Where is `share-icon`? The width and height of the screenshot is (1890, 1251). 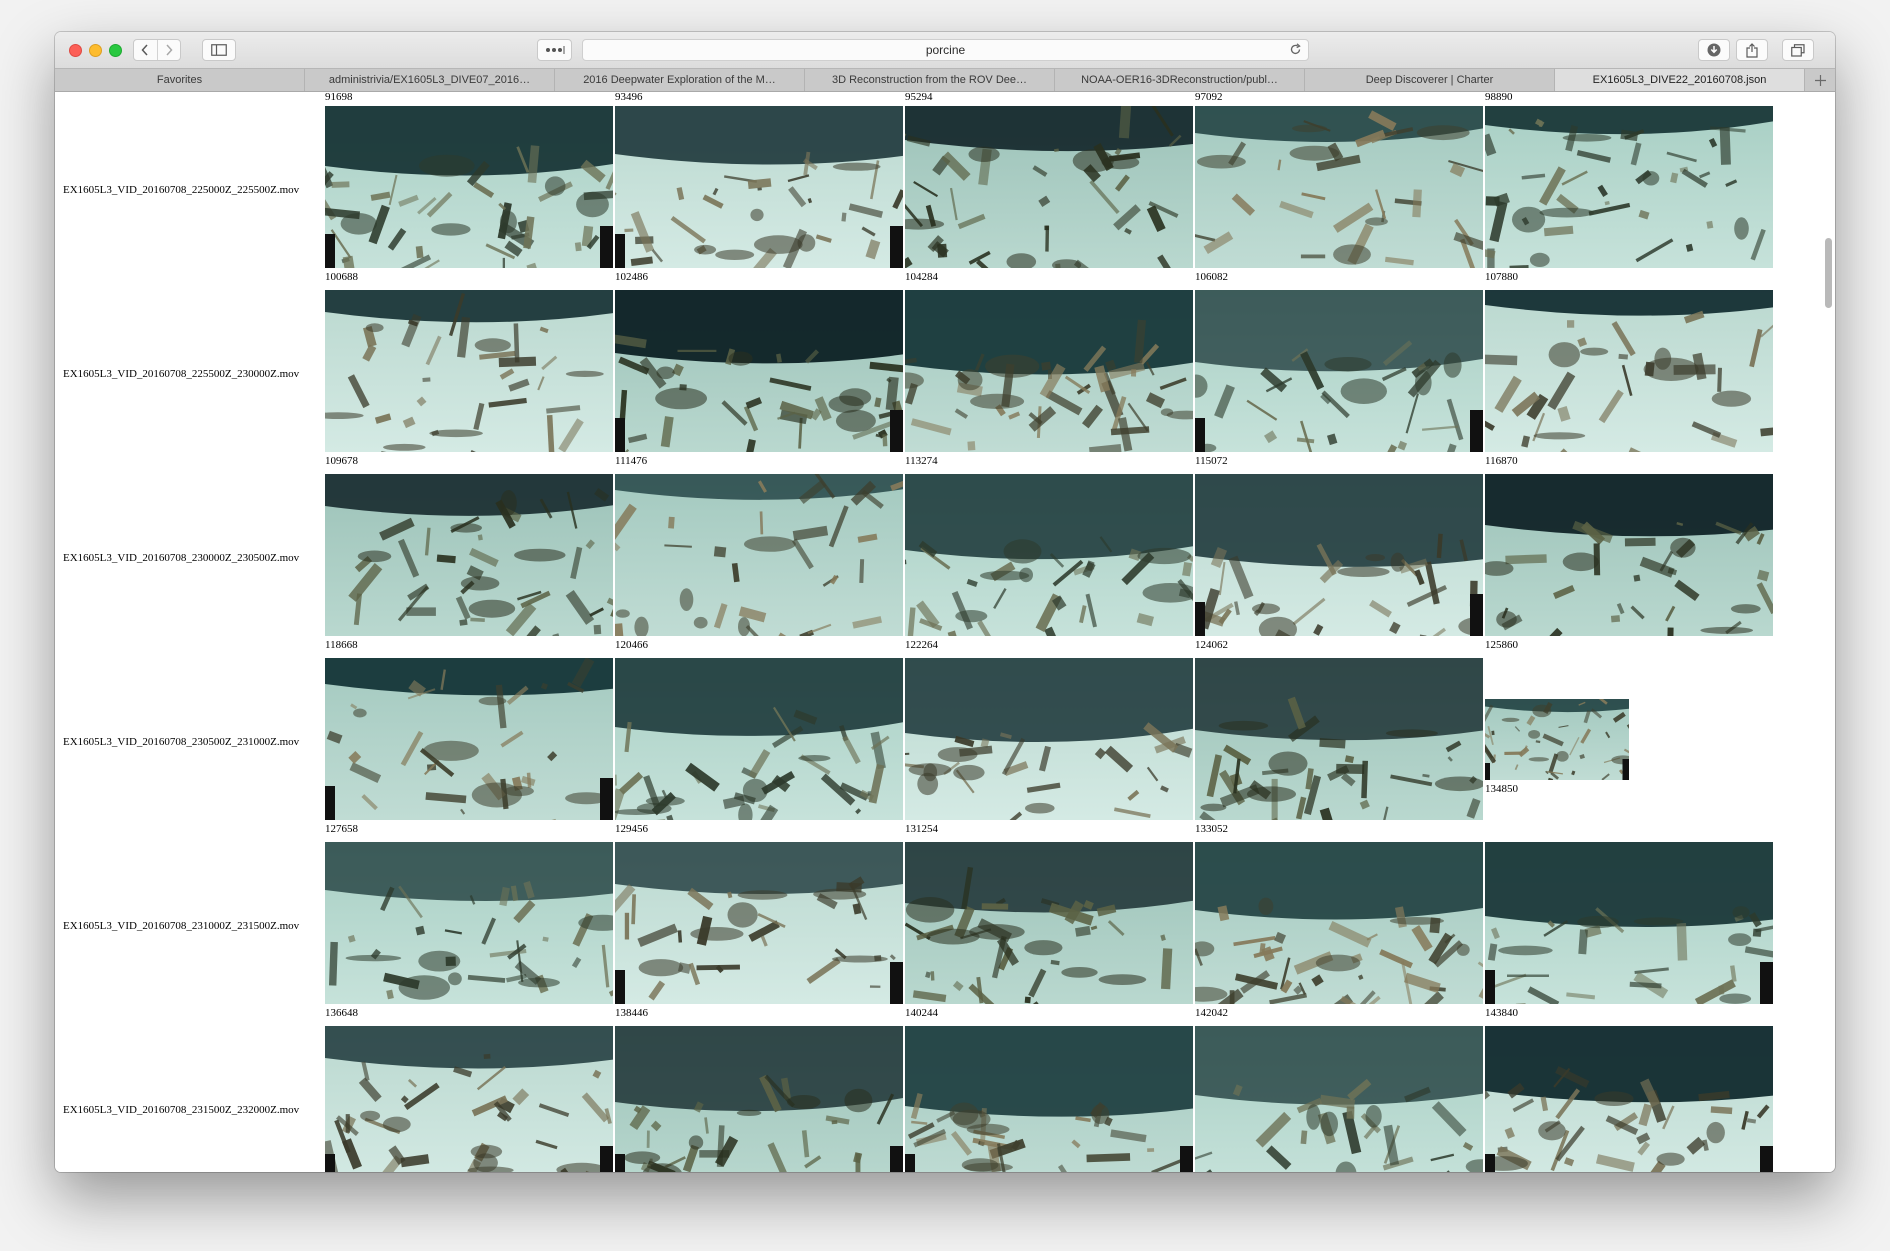 share-icon is located at coordinates (1752, 50).